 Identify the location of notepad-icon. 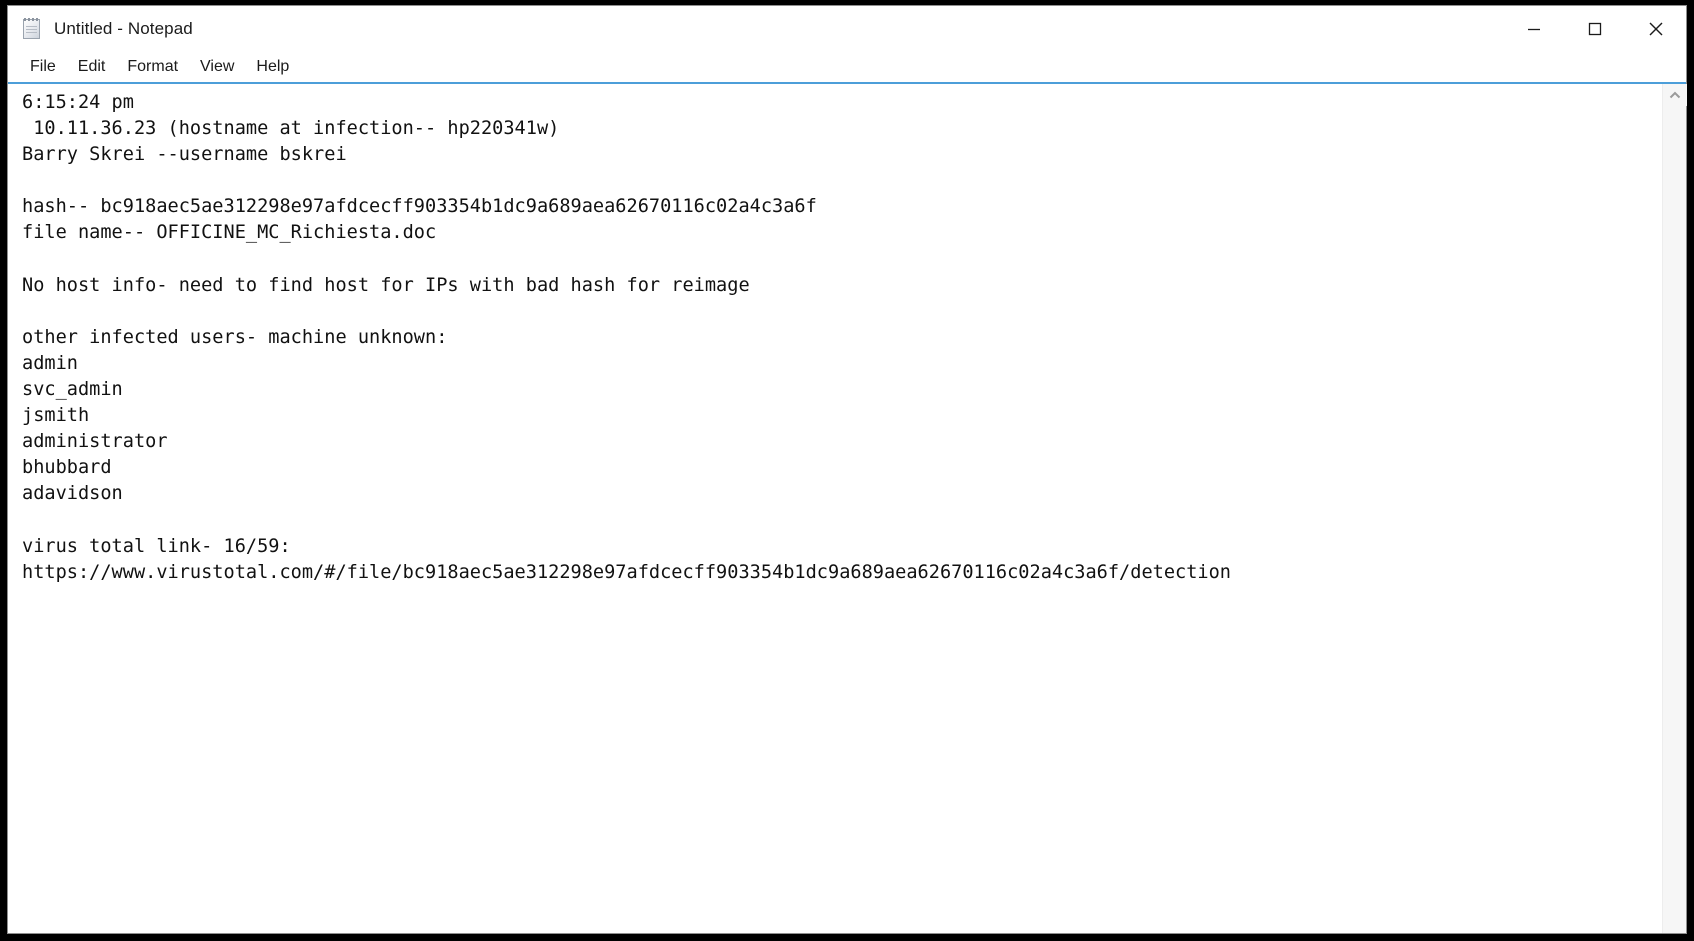
(32, 29).